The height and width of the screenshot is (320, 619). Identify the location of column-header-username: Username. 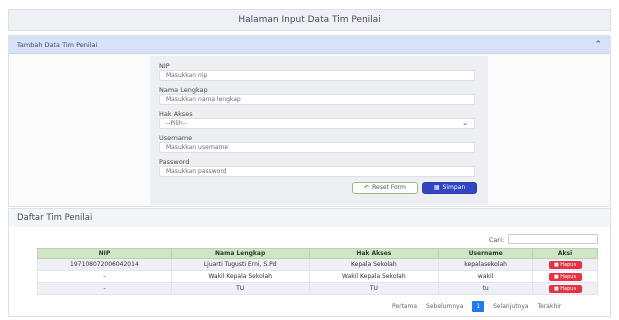
(486, 253).